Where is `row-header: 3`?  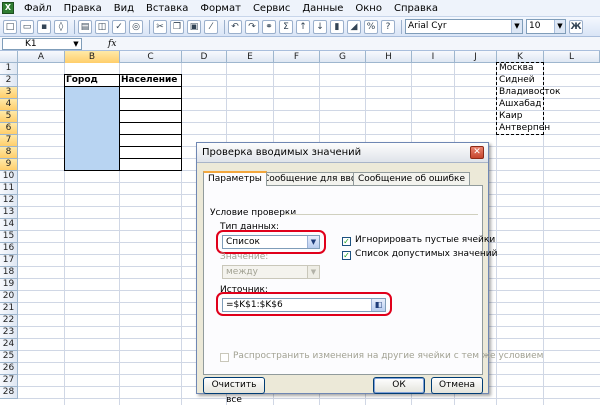
row-header: 3 is located at coordinates (9, 93).